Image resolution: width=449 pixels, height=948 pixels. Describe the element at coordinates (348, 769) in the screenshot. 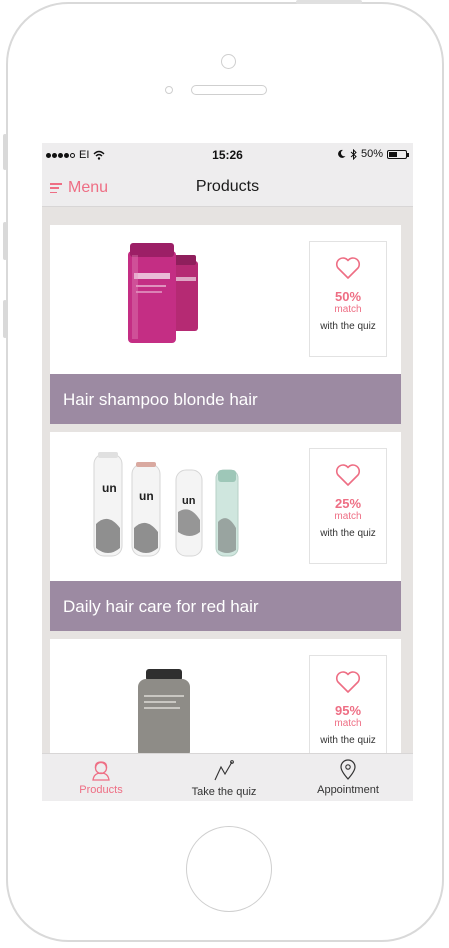

I see `location-pin-icon` at that location.